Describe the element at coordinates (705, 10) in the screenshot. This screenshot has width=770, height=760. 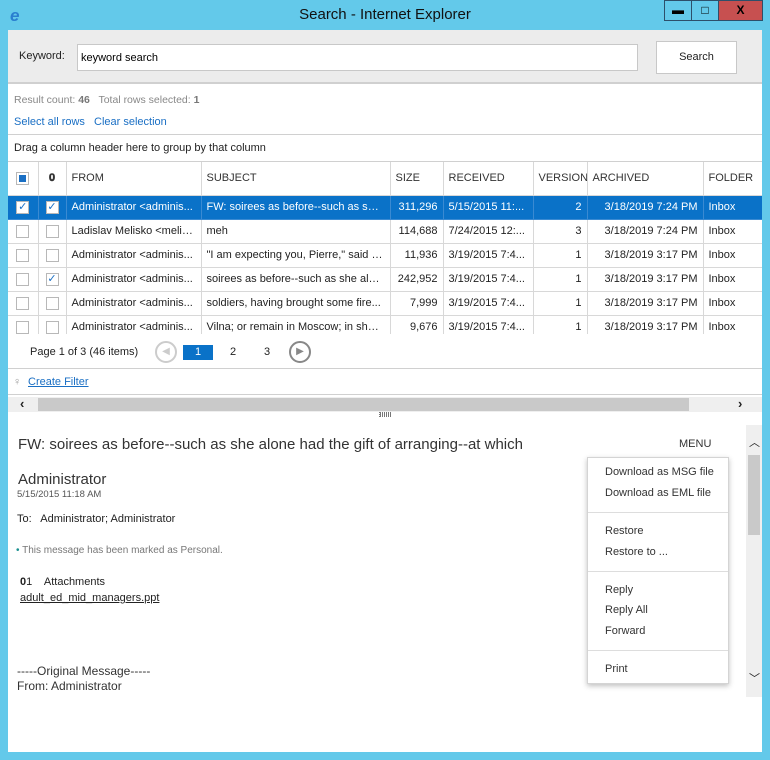
I see `maximize-button: □` at that location.